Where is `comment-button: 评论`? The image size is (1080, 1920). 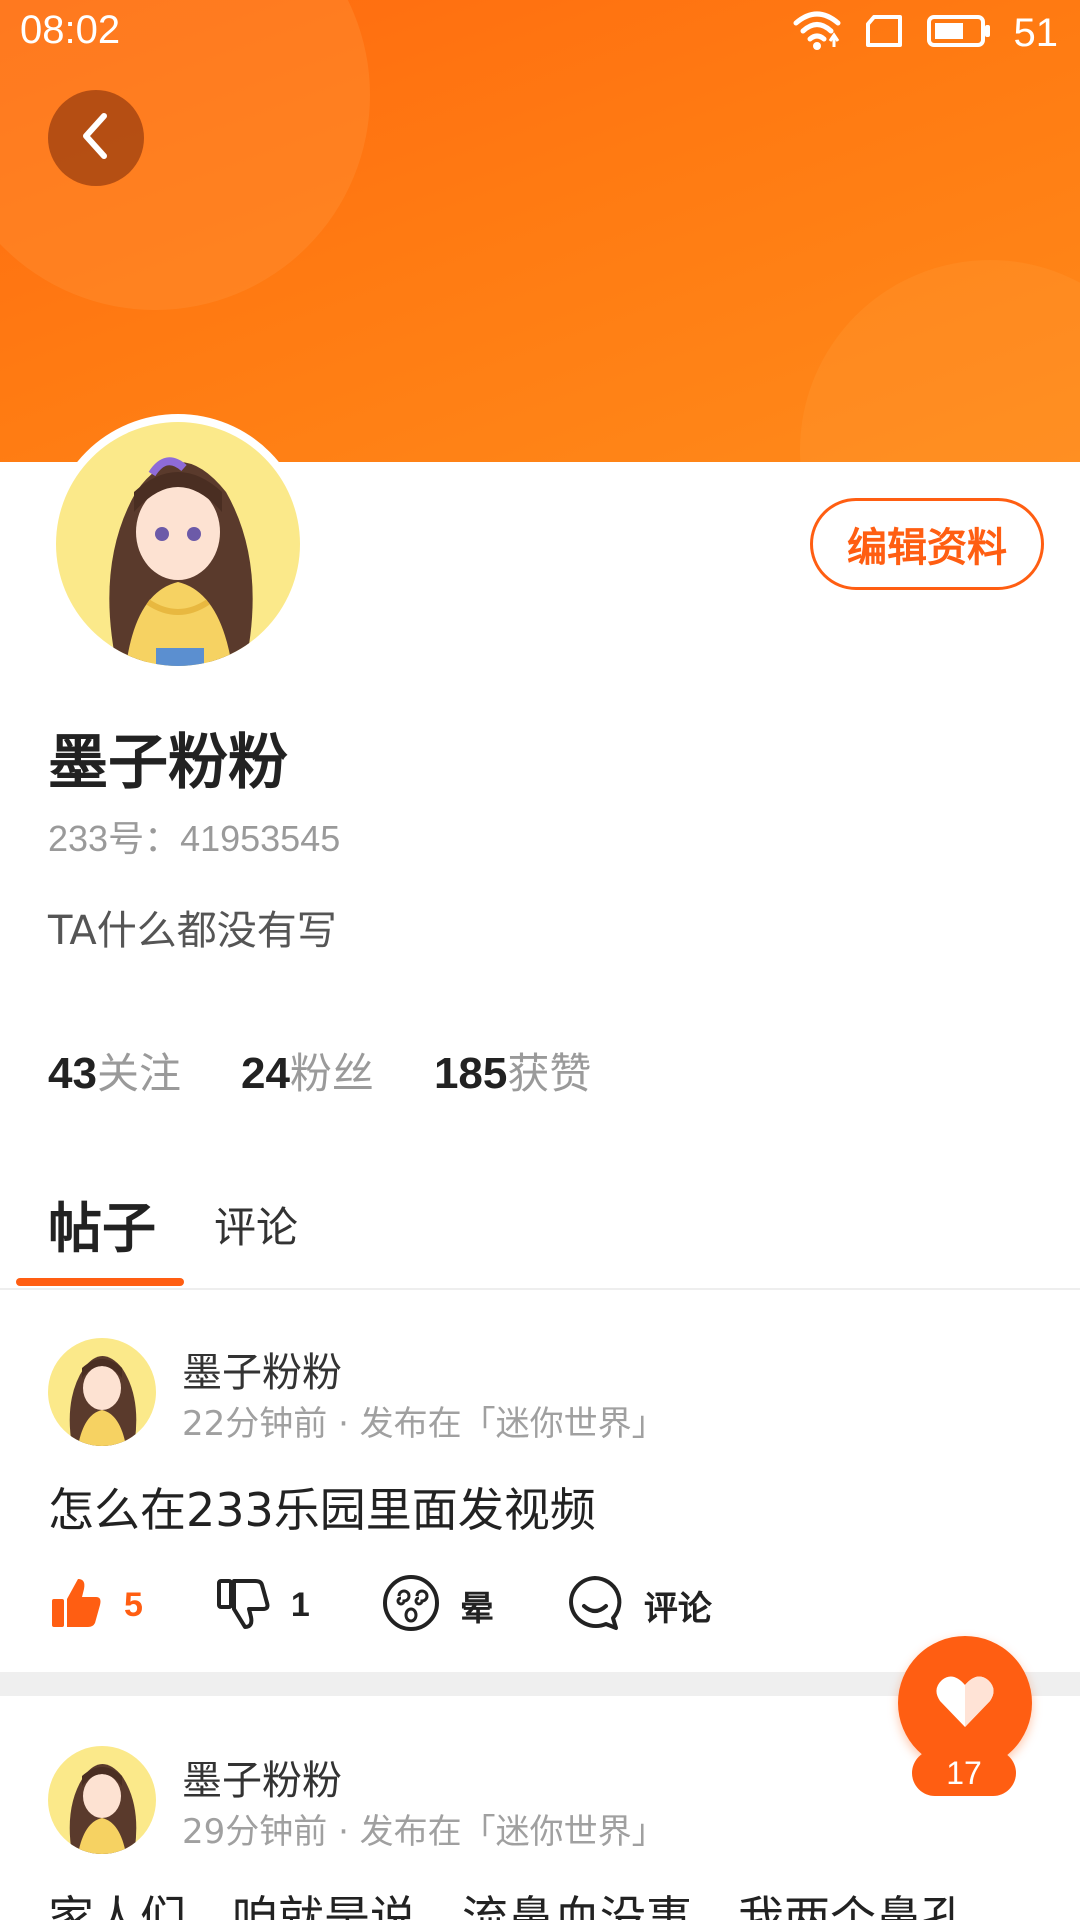 comment-button: 评论 is located at coordinates (639, 1605).